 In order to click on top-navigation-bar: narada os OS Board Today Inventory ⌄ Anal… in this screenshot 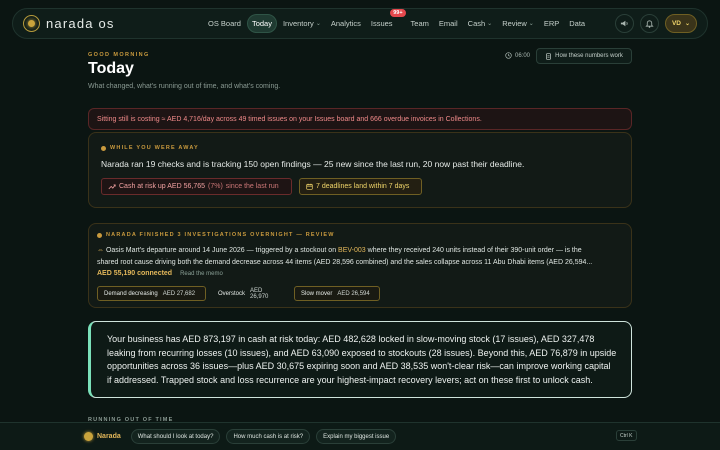, I will do `click(360, 23)`.